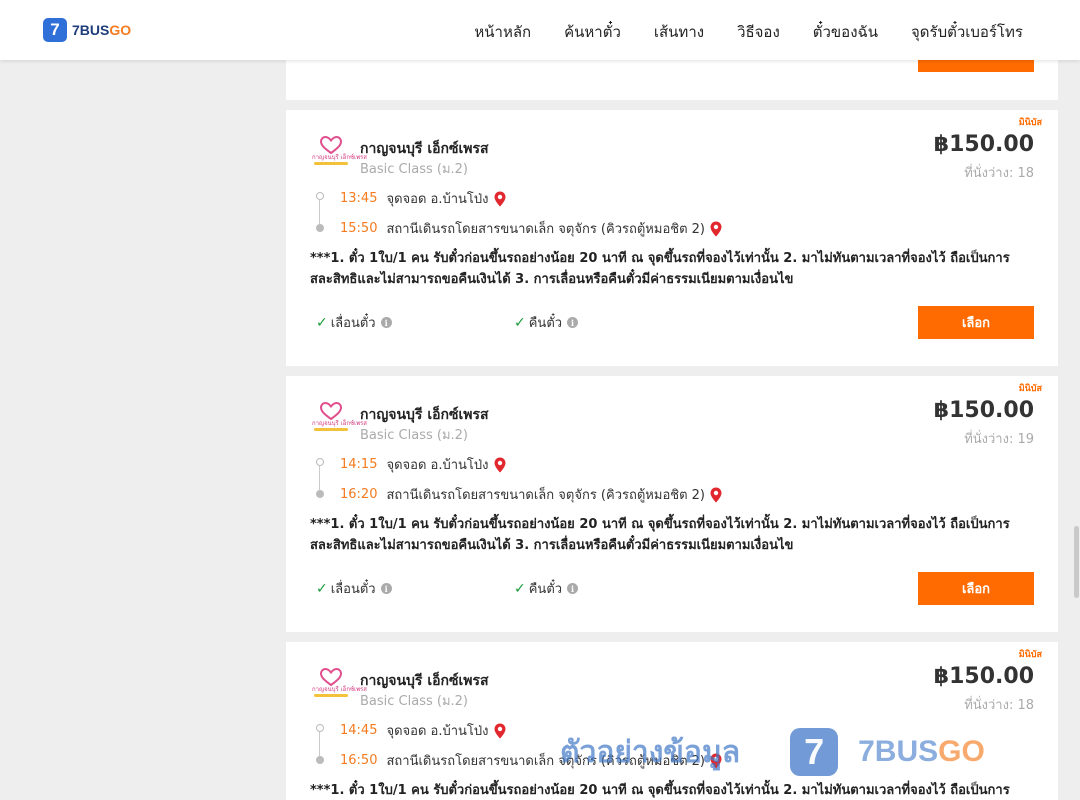 The height and width of the screenshot is (800, 1080). I want to click on arrival-time: 15:50, so click(359, 228).